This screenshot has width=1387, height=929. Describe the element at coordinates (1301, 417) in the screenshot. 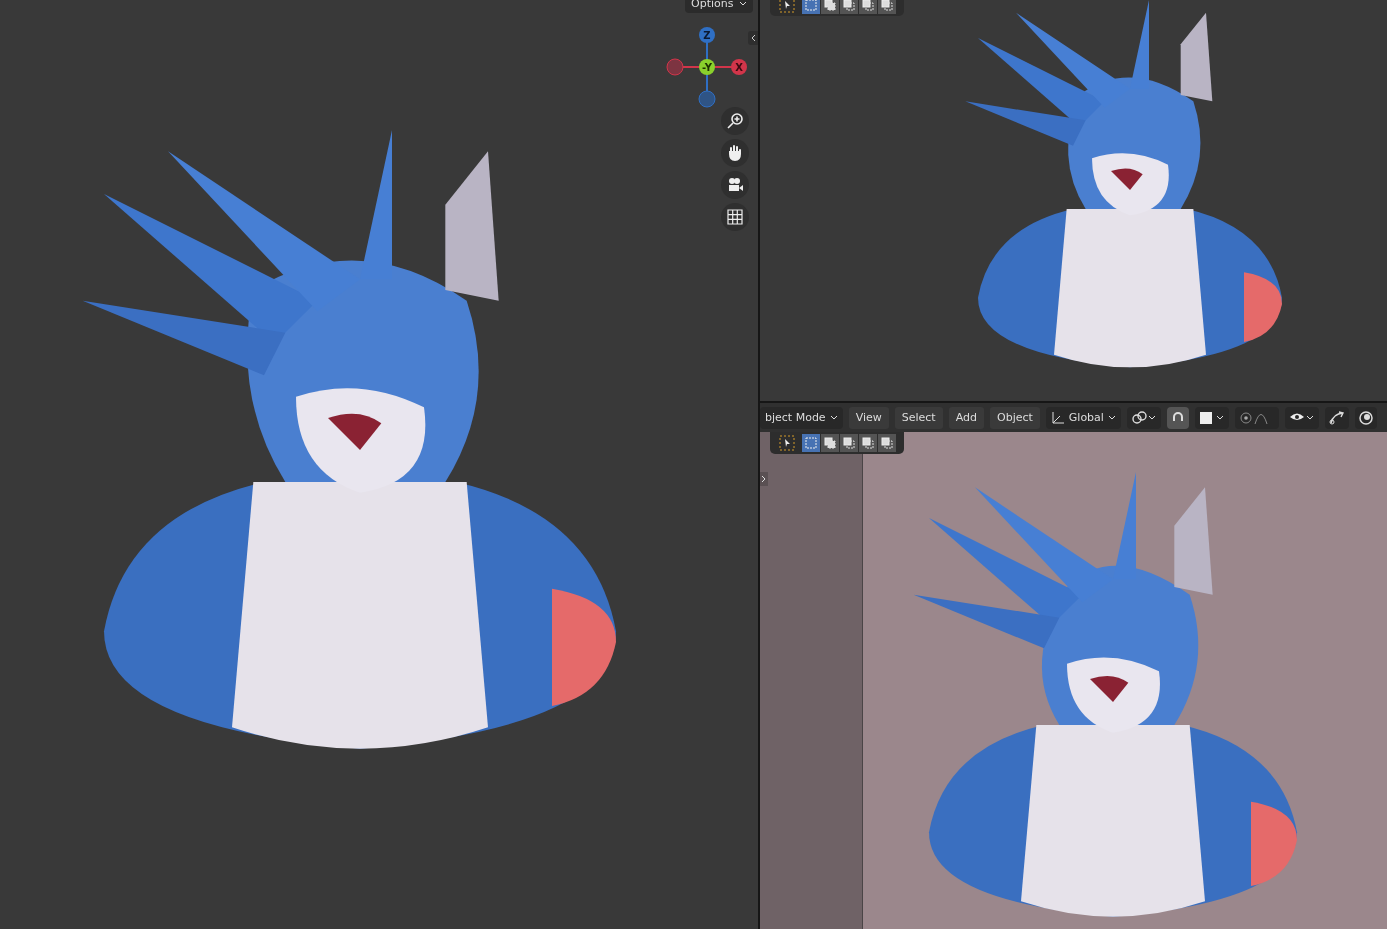

I see `visibility-dropdown` at that location.